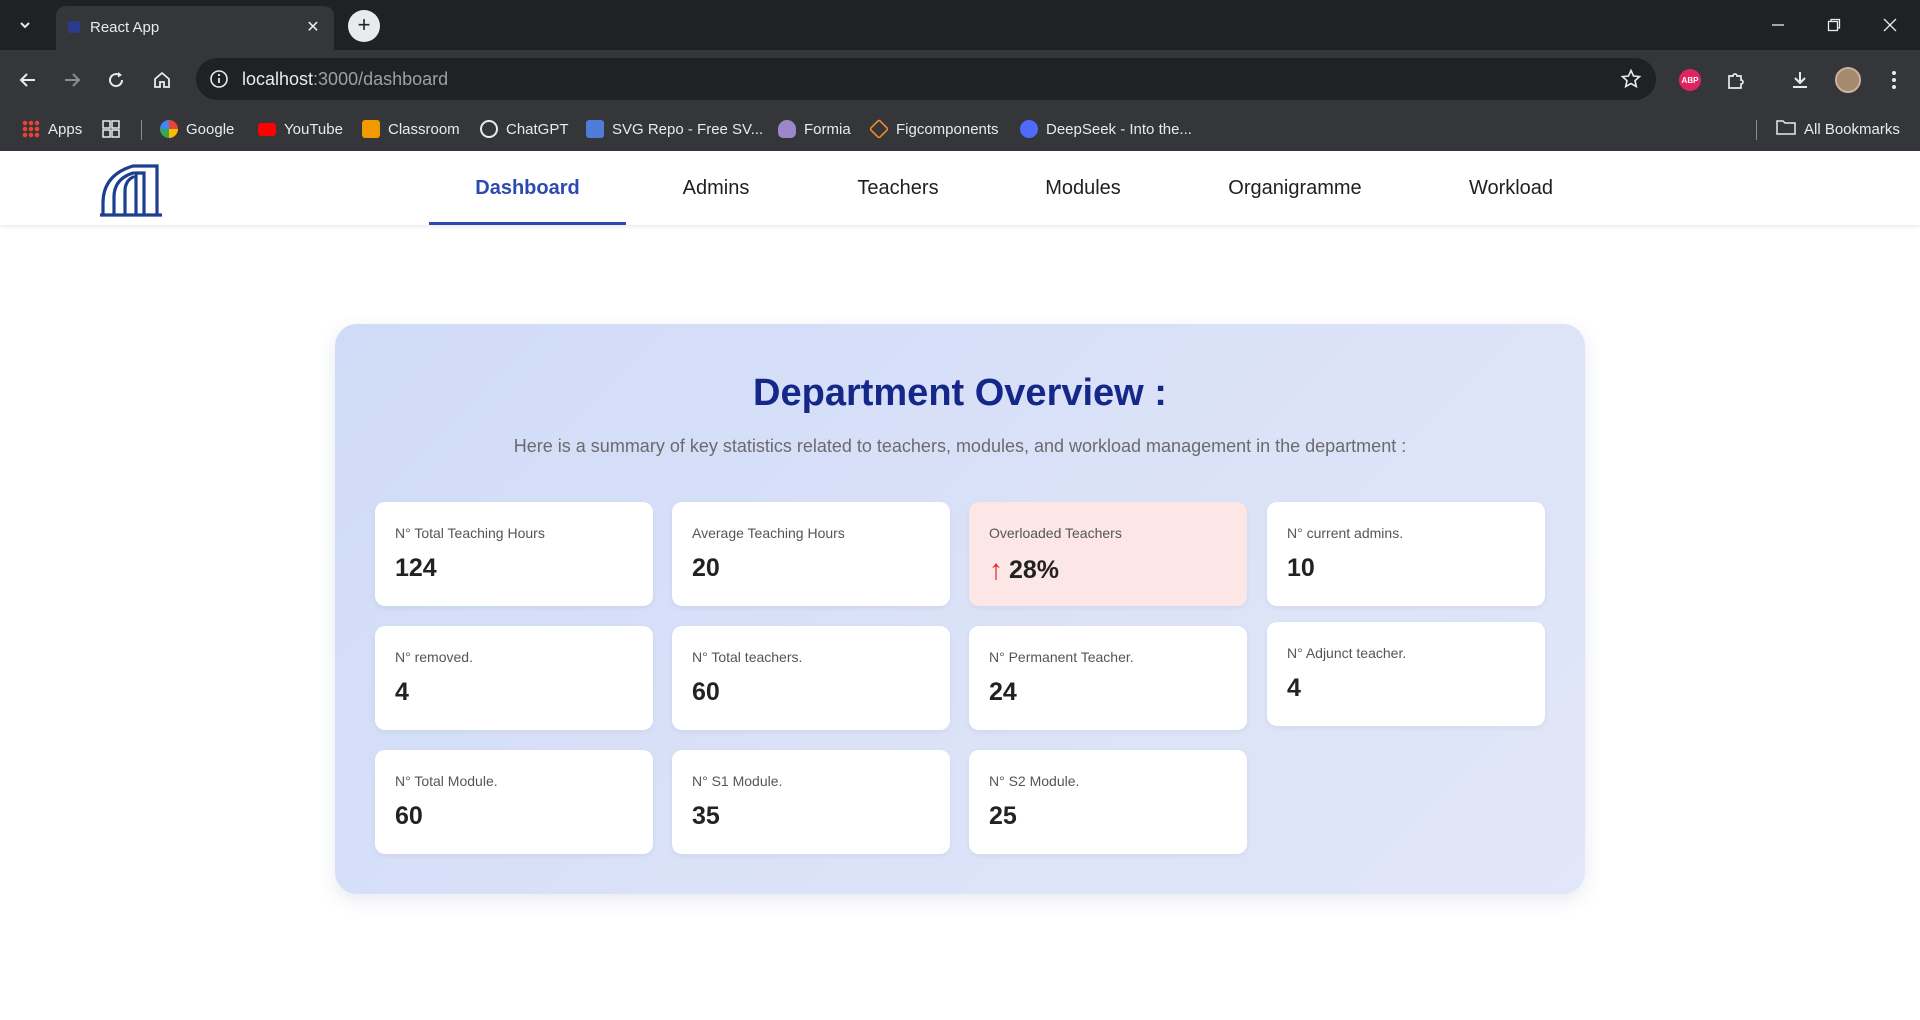 The image size is (1920, 1020). What do you see at coordinates (716, 188) in the screenshot?
I see `nav-admins: Admins` at bounding box center [716, 188].